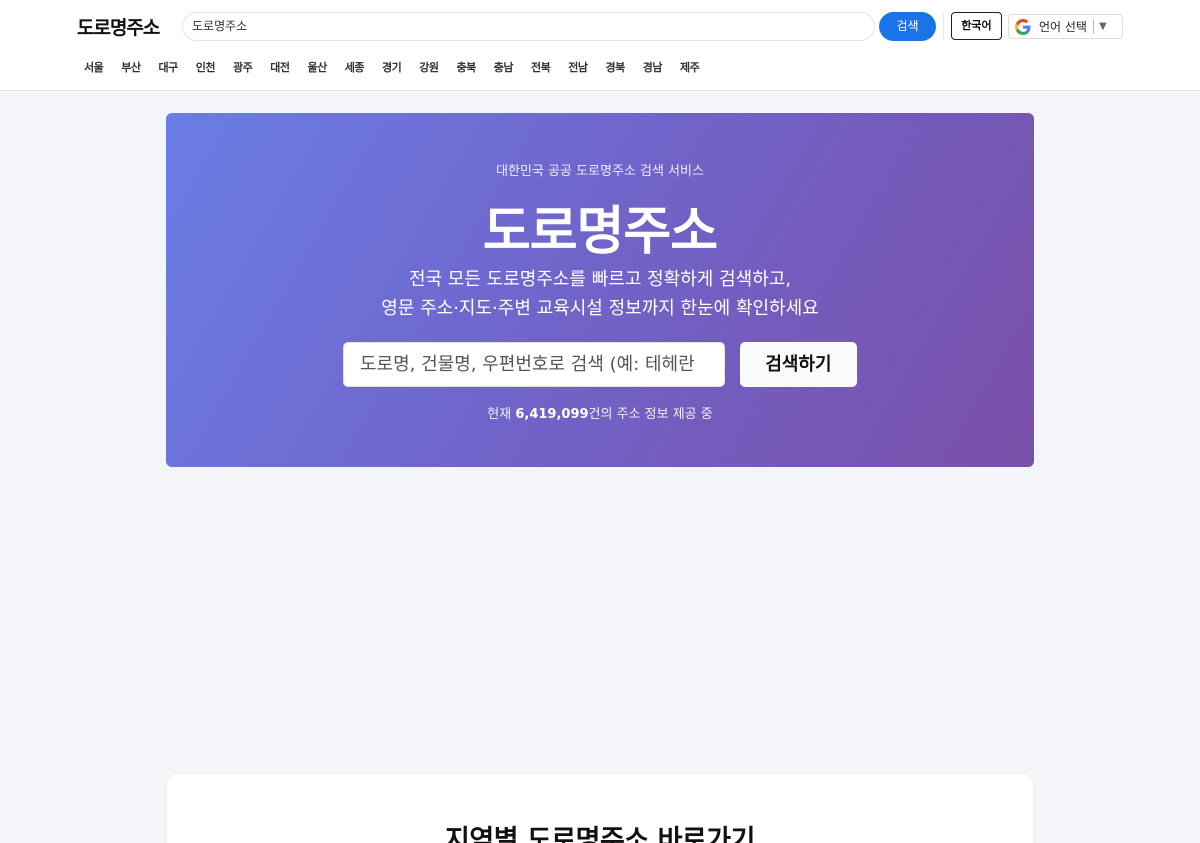 Image resolution: width=1200 pixels, height=843 pixels. Describe the element at coordinates (94, 67) in the screenshot. I see `region-link-seoul: 서울` at that location.